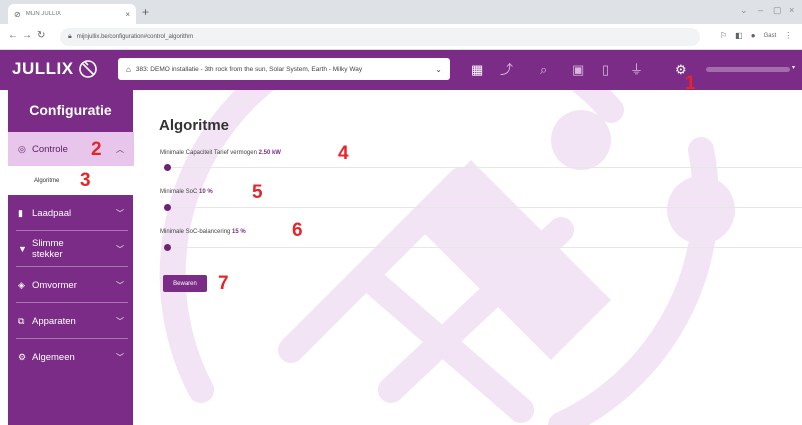  Describe the element at coordinates (72, 14) in the screenshot. I see `browser-tab: ⊘ MIJN JULLIX ×` at that location.